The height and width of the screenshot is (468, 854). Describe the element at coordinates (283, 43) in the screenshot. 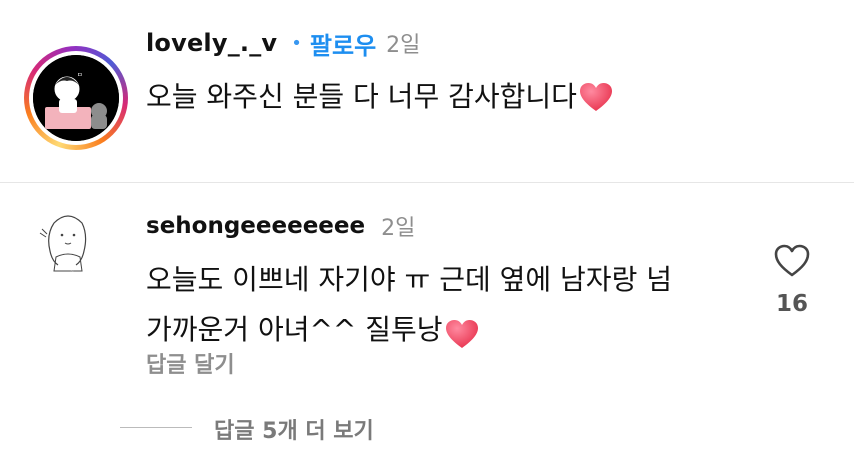

I see `post-header: lovely_._v • 팔로우 2일` at that location.